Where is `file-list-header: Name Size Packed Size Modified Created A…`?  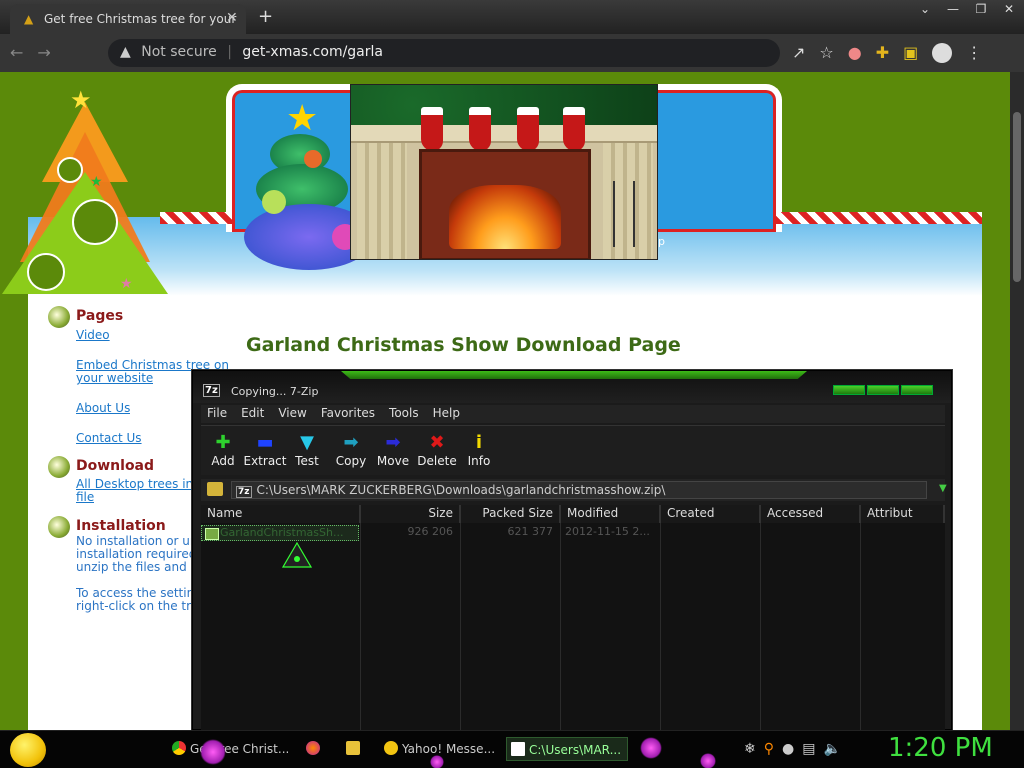 file-list-header: Name Size Packed Size Modified Created A… is located at coordinates (573, 514).